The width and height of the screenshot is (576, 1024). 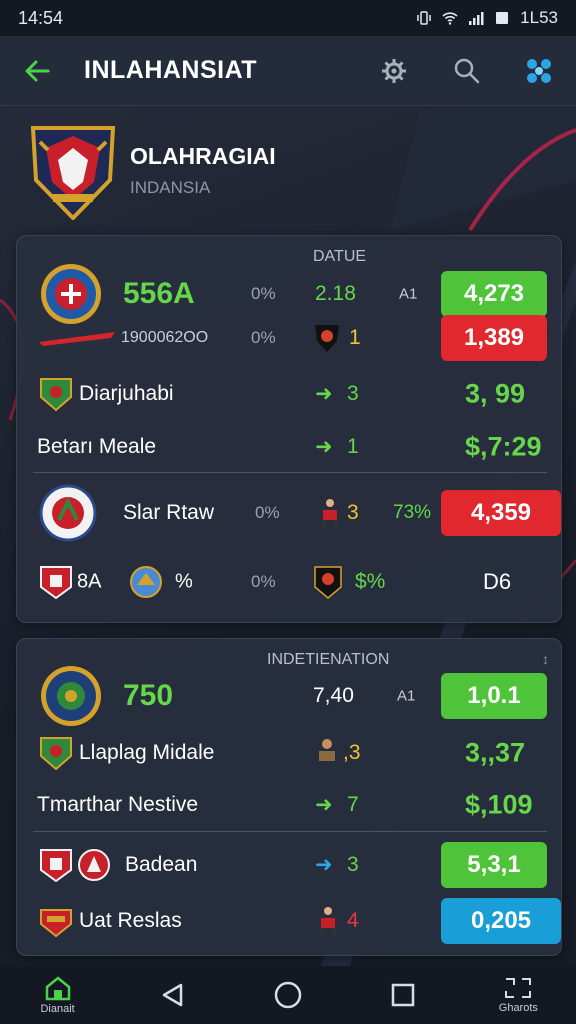 What do you see at coordinates (290, 394) in the screenshot?
I see `table-row: Diarjuhabi ➜ 3 3, 99` at bounding box center [290, 394].